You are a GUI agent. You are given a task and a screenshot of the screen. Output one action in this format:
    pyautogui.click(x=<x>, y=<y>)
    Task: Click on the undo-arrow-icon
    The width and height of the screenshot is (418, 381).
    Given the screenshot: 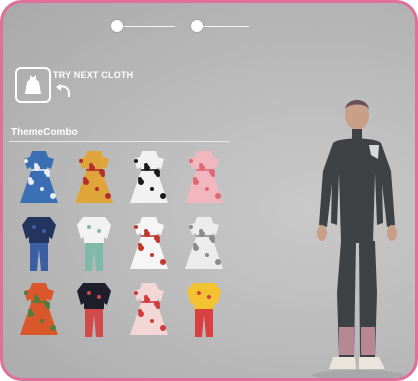 What is the action you would take?
    pyautogui.click(x=64, y=91)
    